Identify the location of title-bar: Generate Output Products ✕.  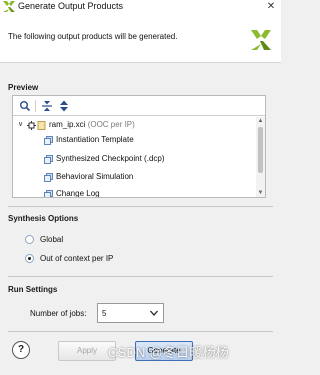
(140, 6).